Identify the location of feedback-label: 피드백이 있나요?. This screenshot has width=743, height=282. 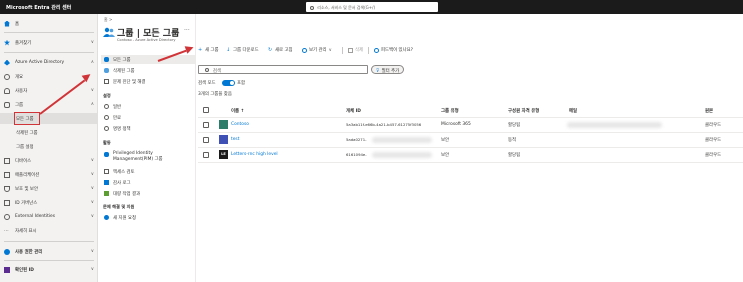
(397, 50).